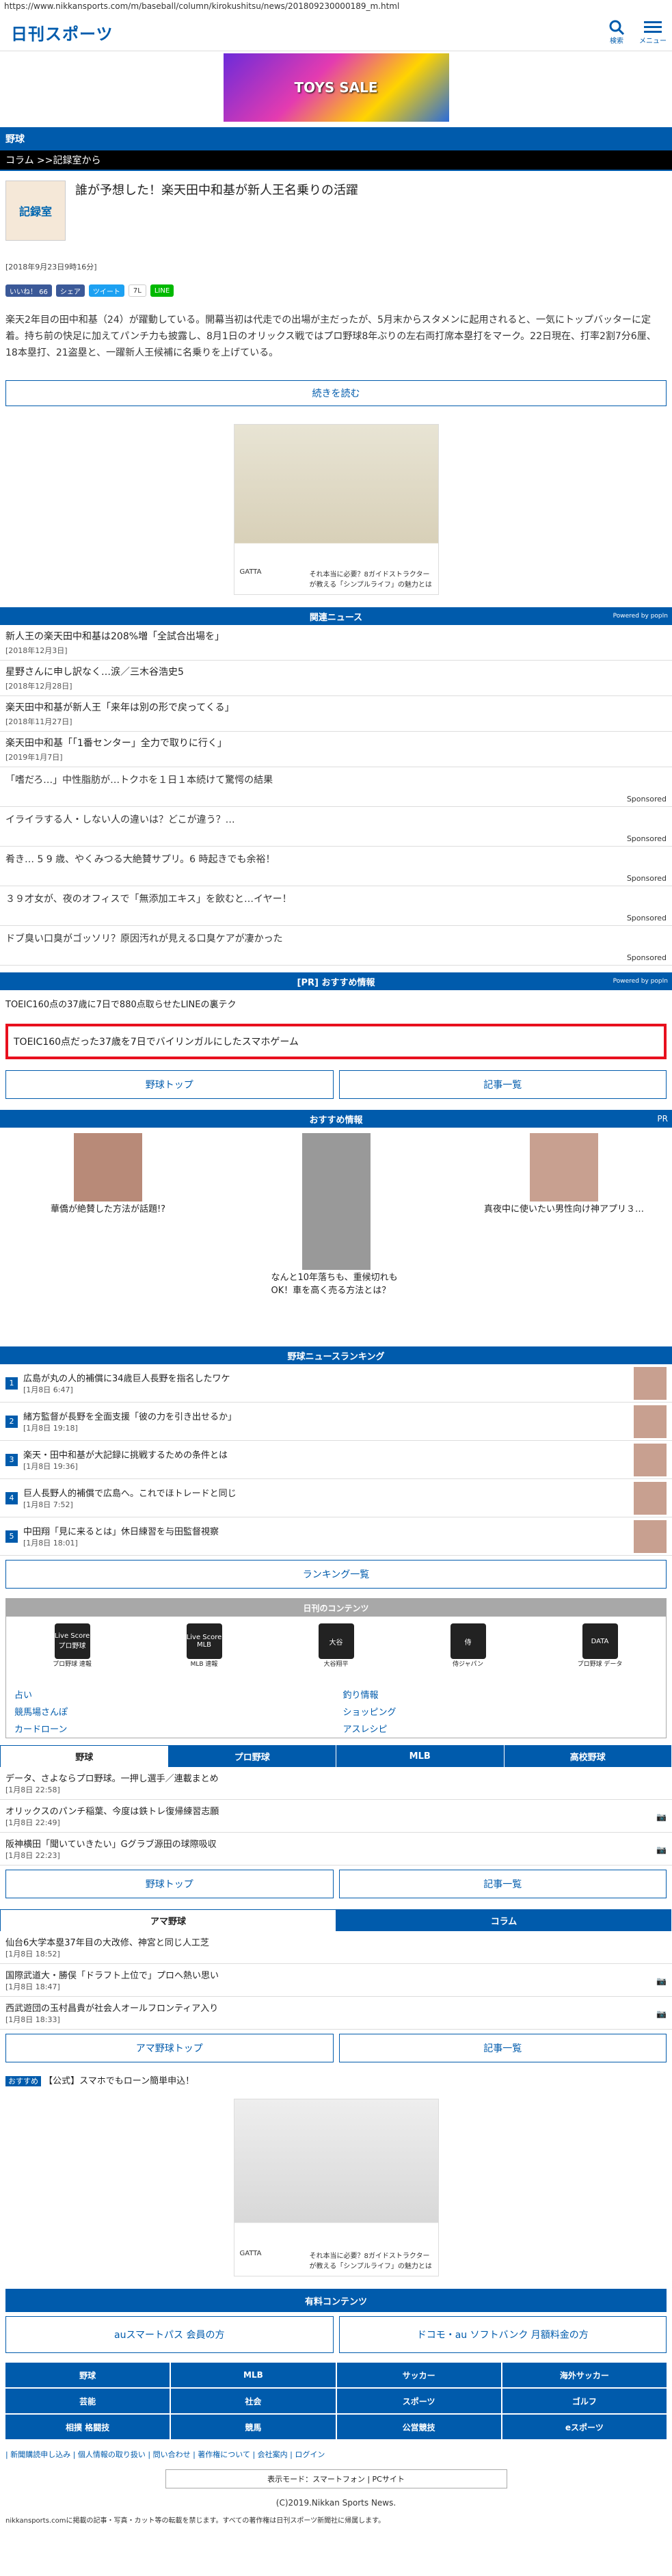 This screenshot has width=672, height=2576. What do you see at coordinates (418, 2401) in the screenshot?
I see `footer-nav-item: スポーツ` at bounding box center [418, 2401].